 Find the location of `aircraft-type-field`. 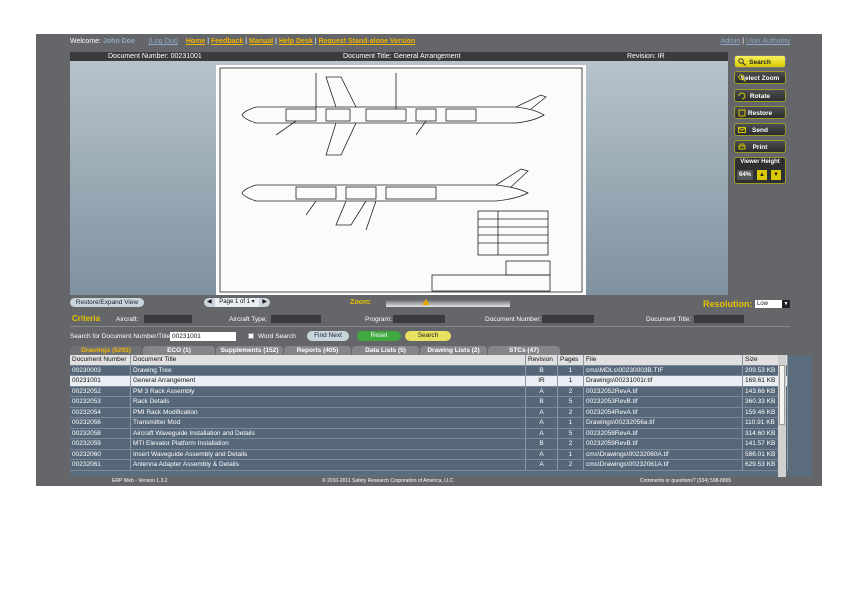

aircraft-type-field is located at coordinates (296, 319).